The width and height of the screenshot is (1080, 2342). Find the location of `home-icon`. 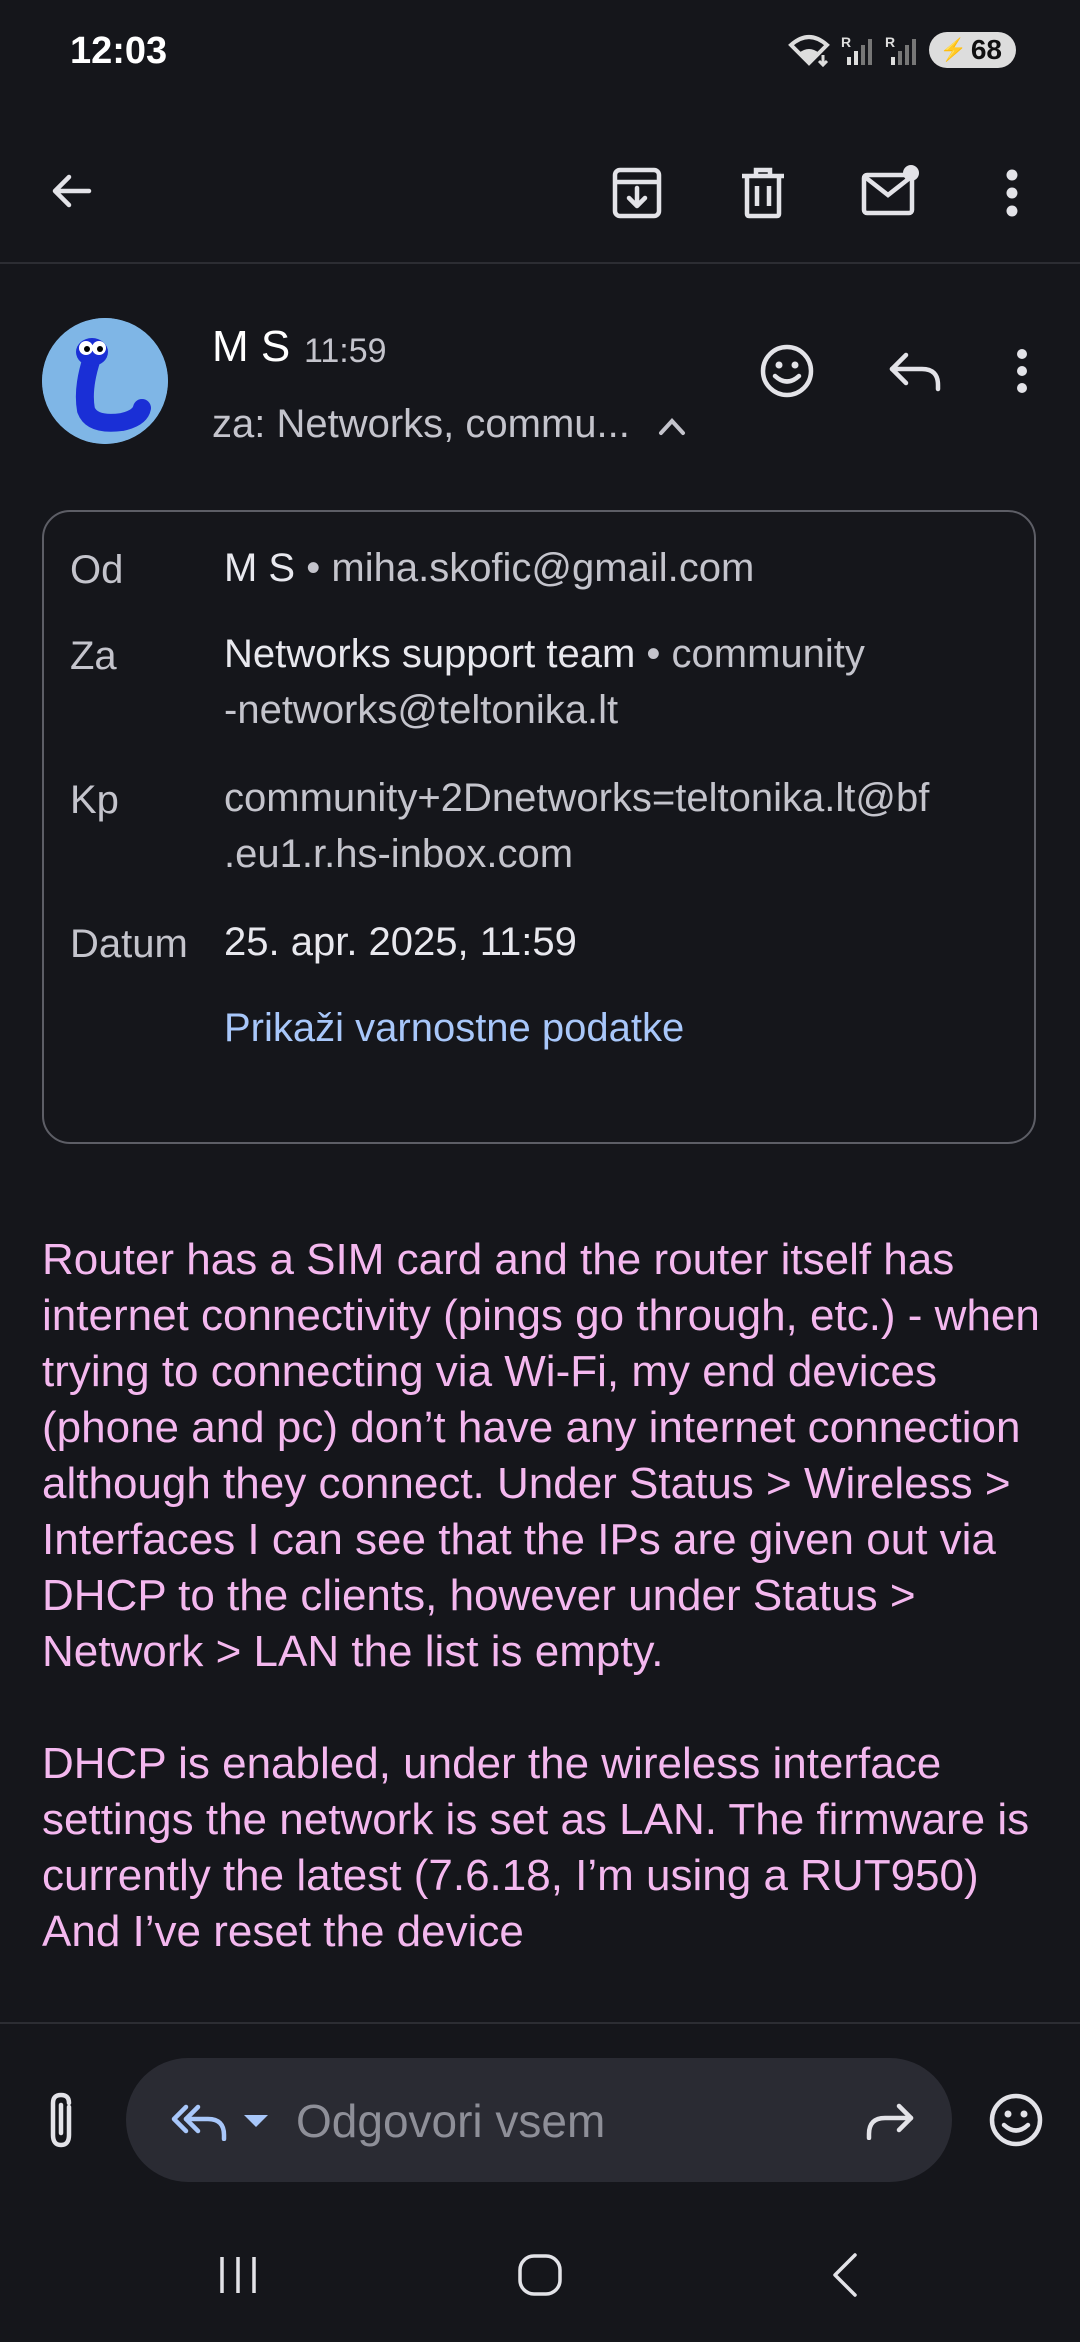

home-icon is located at coordinates (540, 2275).